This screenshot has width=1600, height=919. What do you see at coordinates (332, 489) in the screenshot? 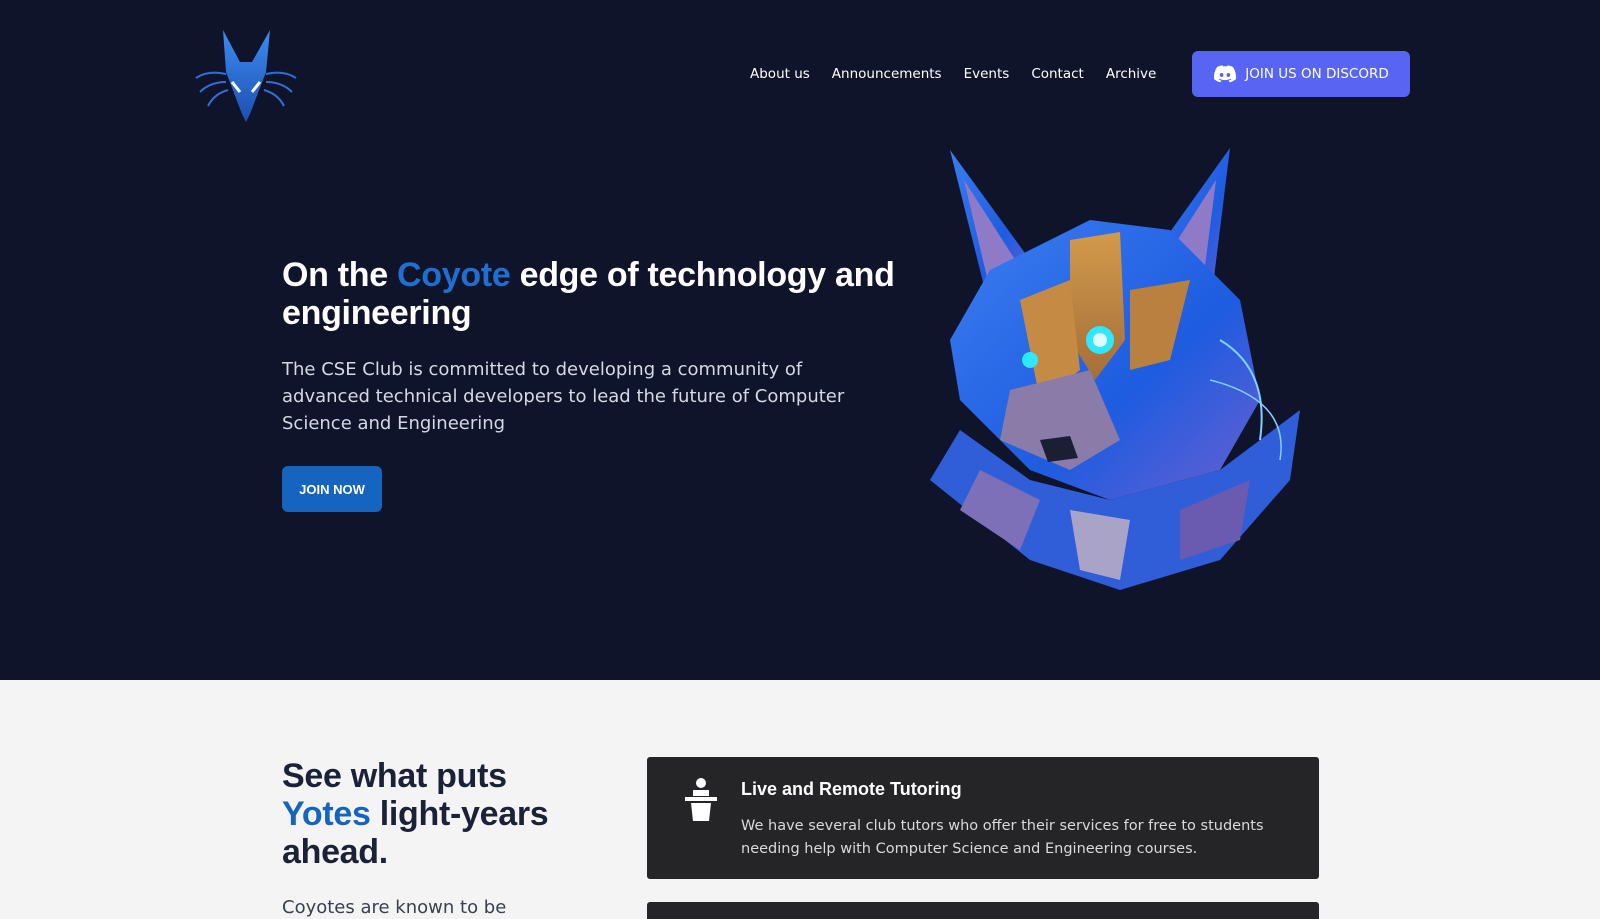
I see `join-now-button: JOIN NOW` at bounding box center [332, 489].